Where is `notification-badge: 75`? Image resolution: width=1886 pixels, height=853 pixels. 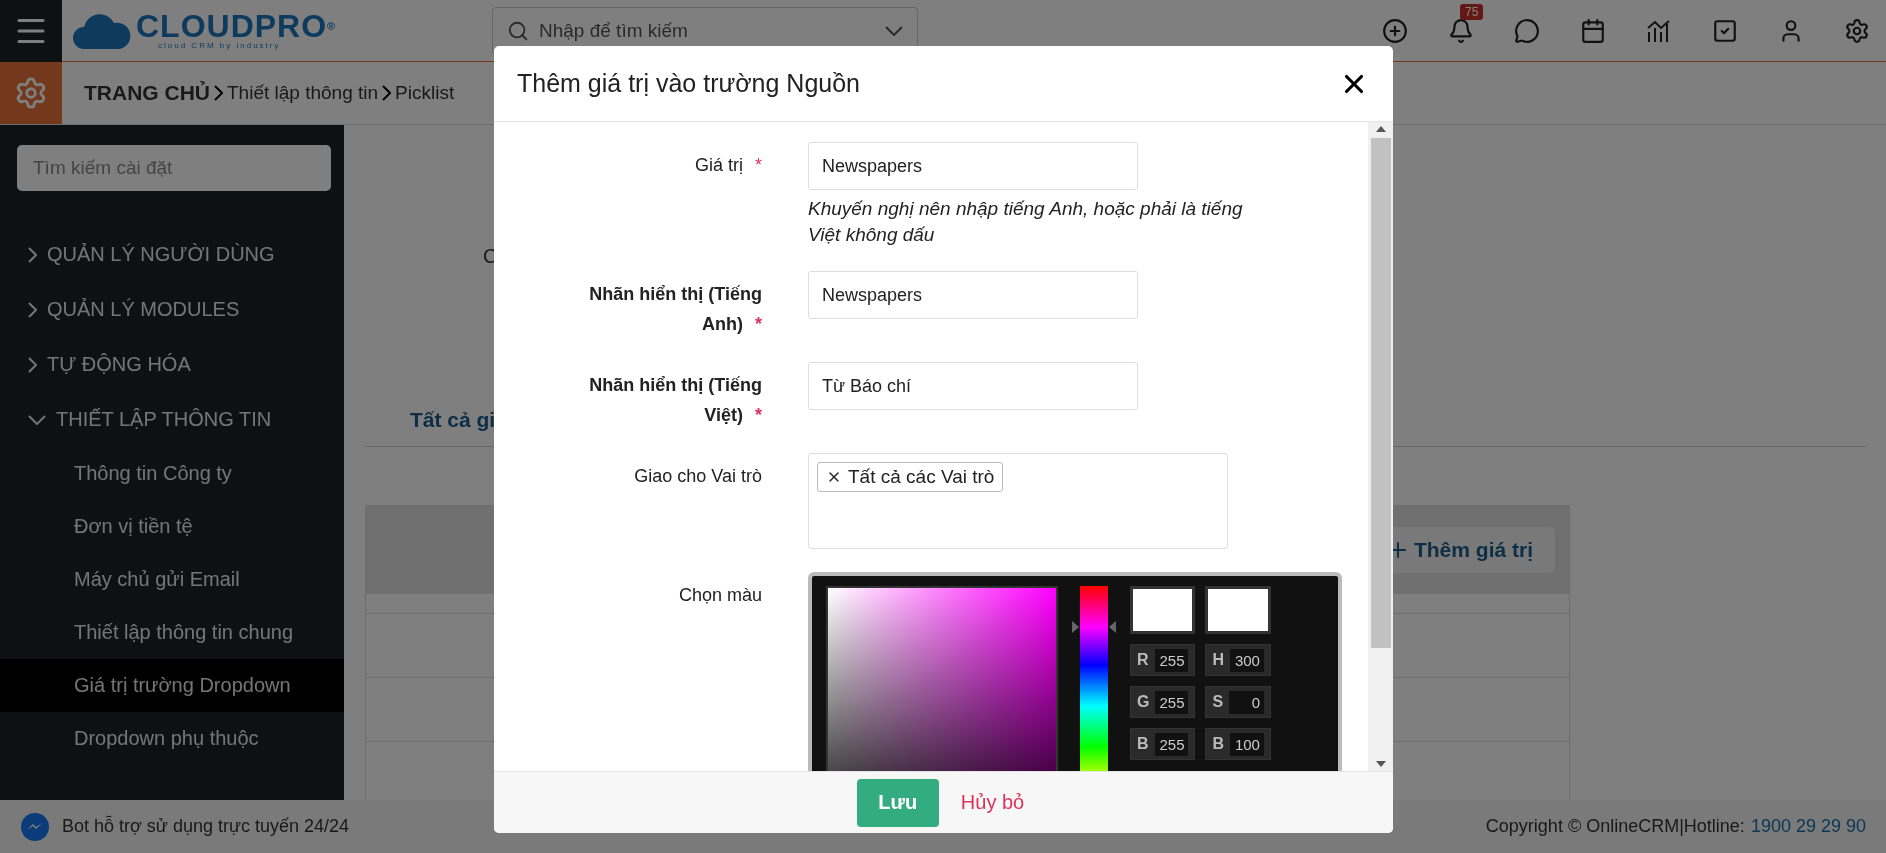 notification-badge: 75 is located at coordinates (1472, 11).